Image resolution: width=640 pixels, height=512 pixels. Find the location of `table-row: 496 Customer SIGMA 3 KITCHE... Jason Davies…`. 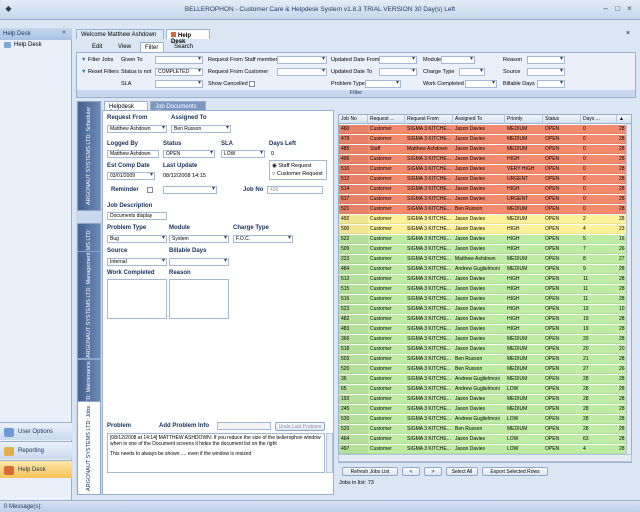

table-row: 496 Customer SIGMA 3 KITCHE... Jason Davies… is located at coordinates (485, 159).